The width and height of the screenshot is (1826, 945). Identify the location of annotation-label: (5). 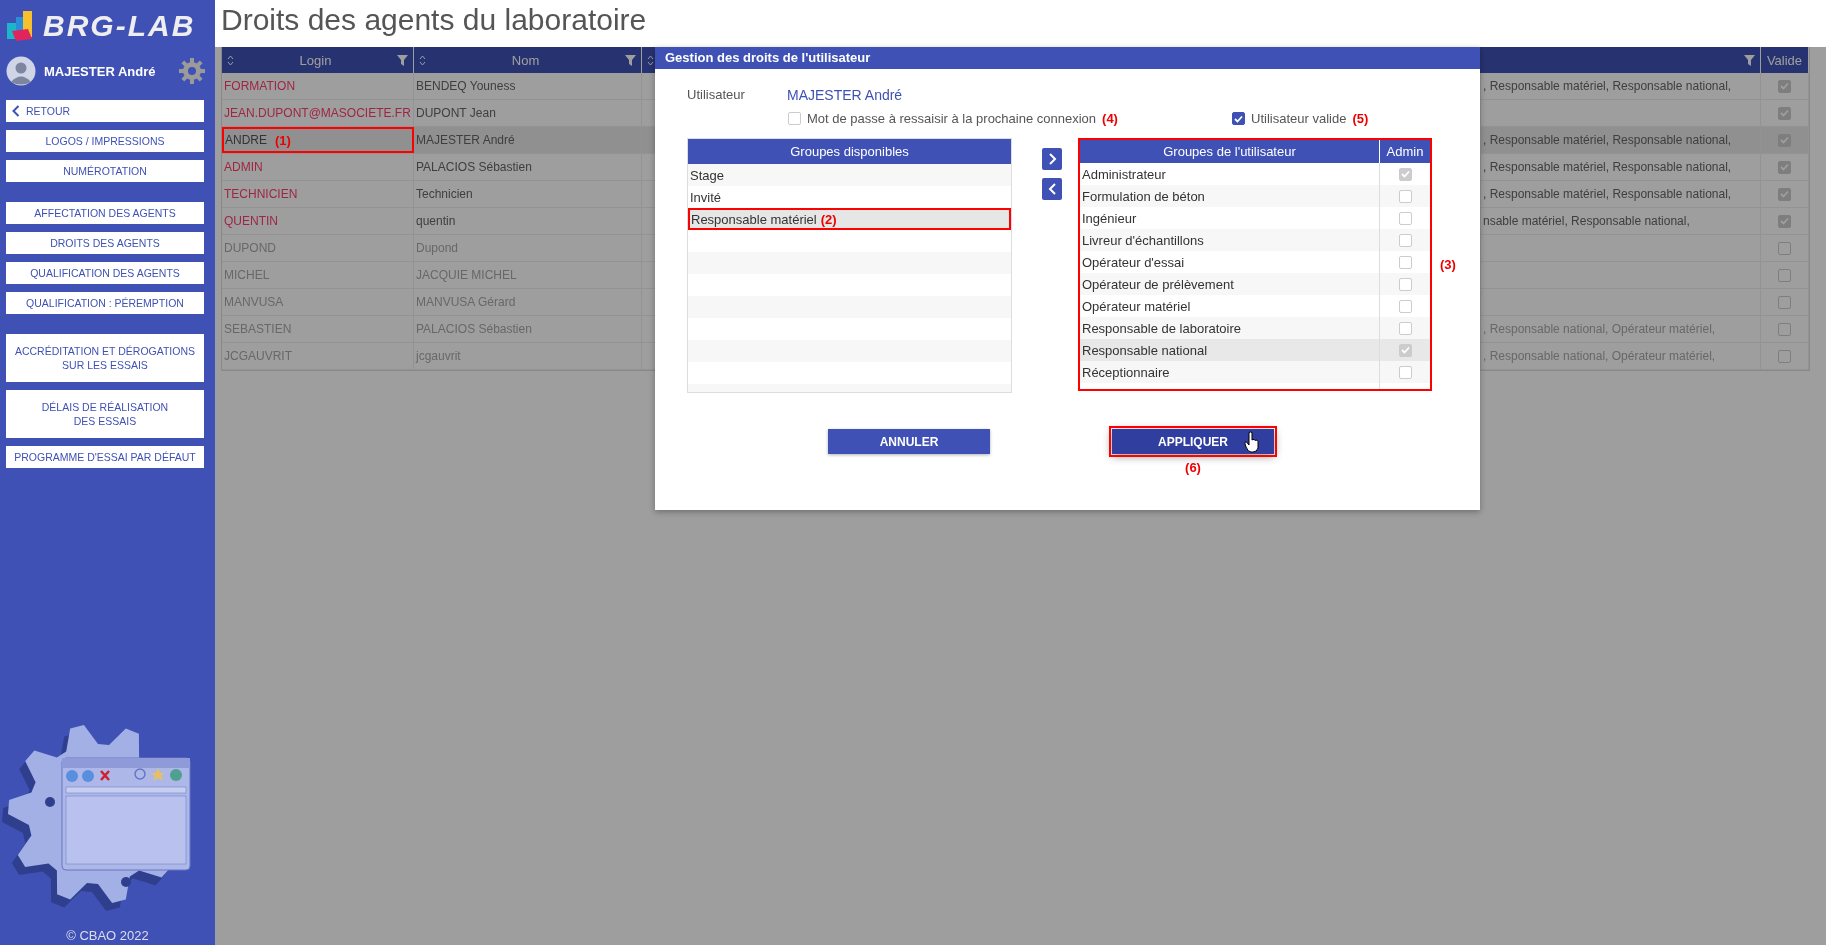
(1360, 118).